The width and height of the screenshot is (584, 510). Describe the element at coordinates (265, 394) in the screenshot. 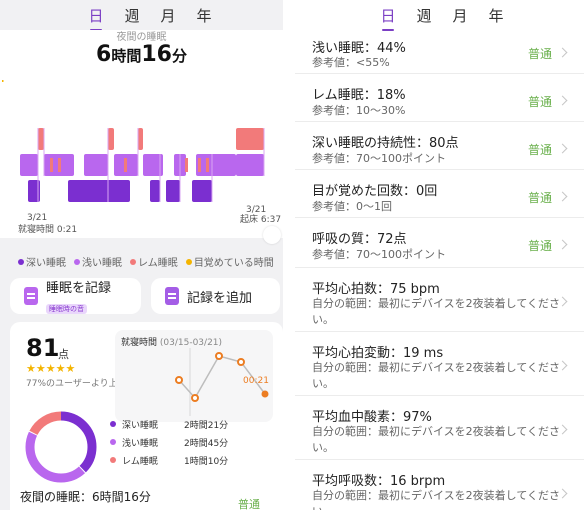

I see `trend-point-current` at that location.